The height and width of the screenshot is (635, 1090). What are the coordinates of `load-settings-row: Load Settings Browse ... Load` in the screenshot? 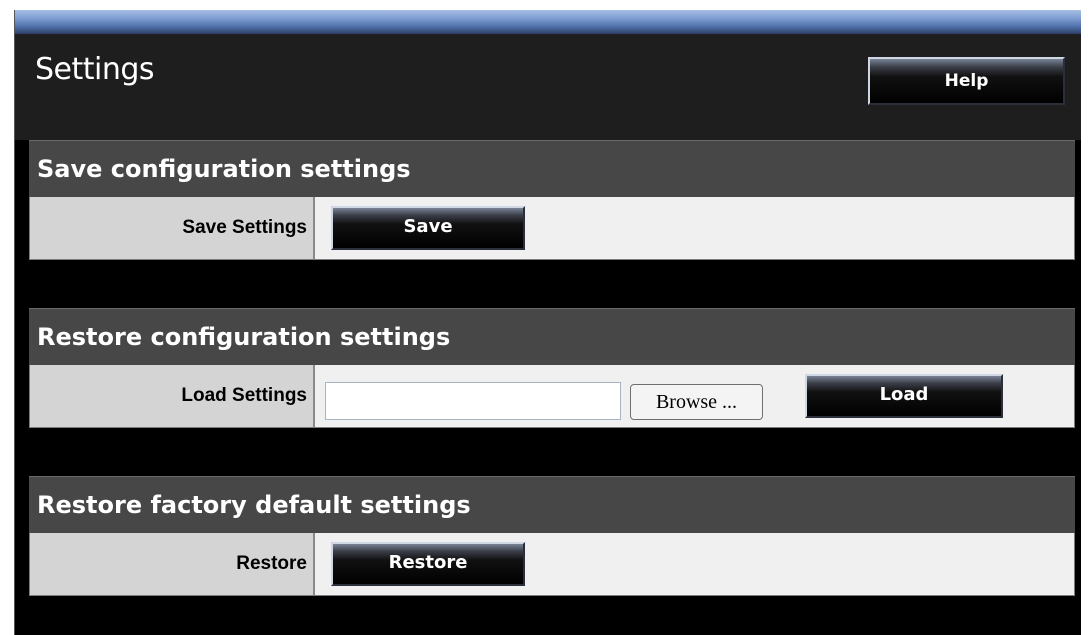 It's located at (552, 396).